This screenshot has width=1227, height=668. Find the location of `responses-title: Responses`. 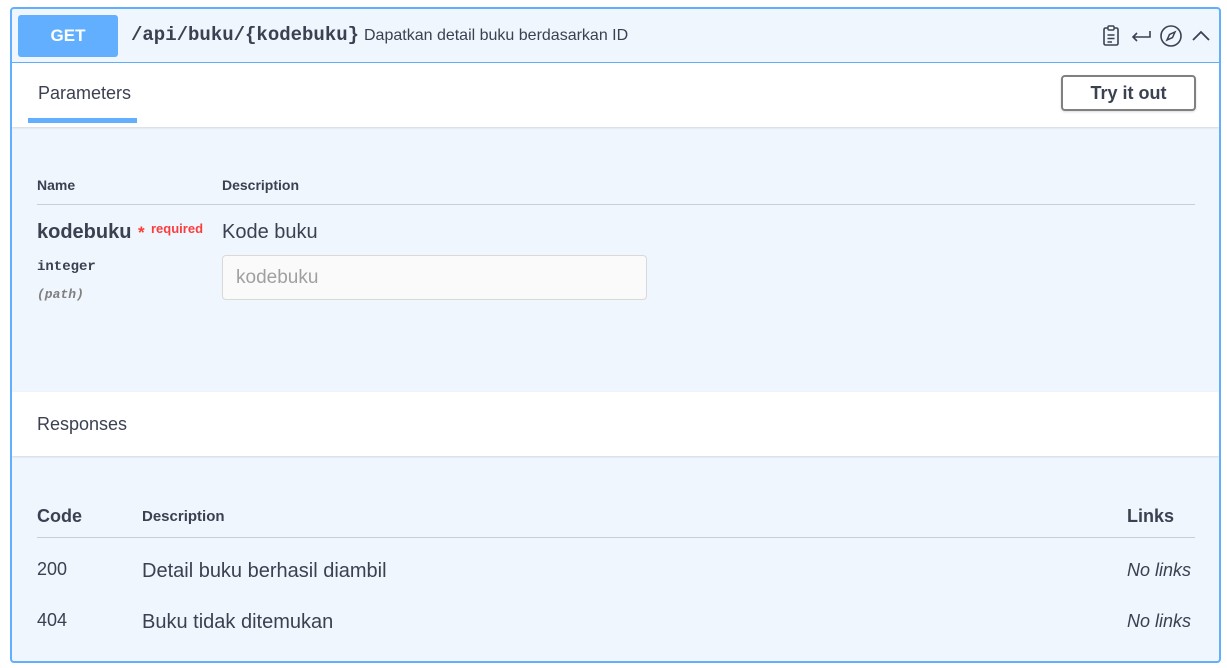

responses-title: Responses is located at coordinates (82, 424).